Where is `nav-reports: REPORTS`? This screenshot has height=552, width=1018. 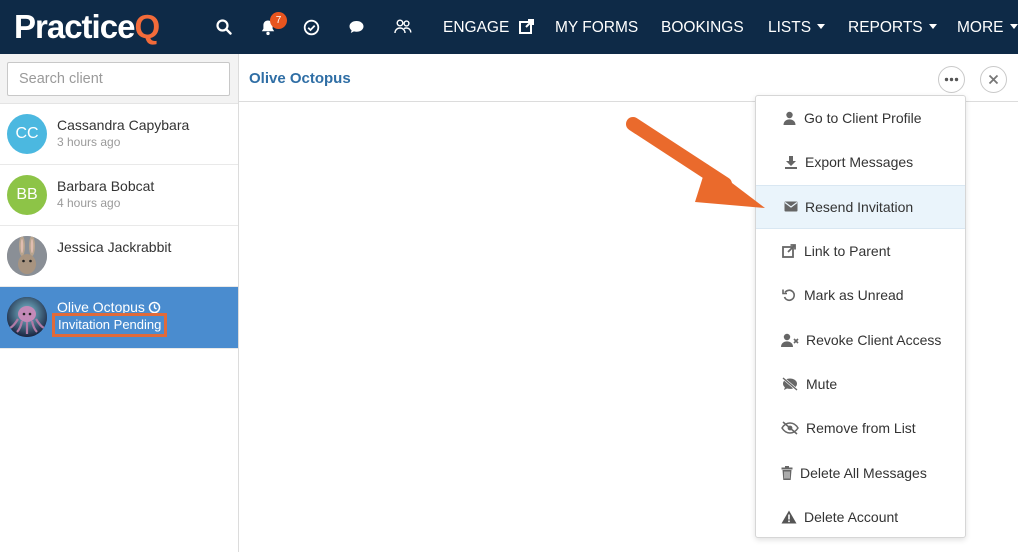
nav-reports: REPORTS is located at coordinates (892, 27).